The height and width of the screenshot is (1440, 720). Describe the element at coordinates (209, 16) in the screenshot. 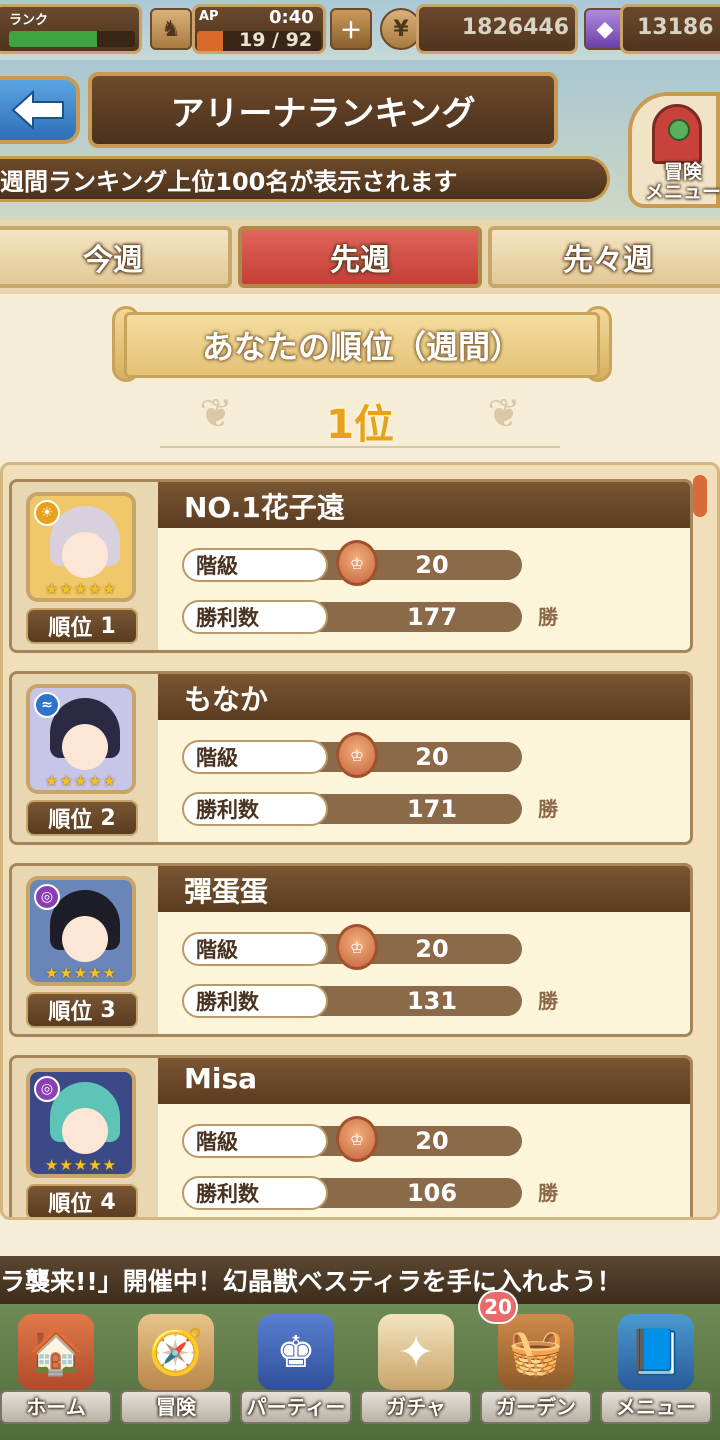

I see `ap-label: AP` at that location.